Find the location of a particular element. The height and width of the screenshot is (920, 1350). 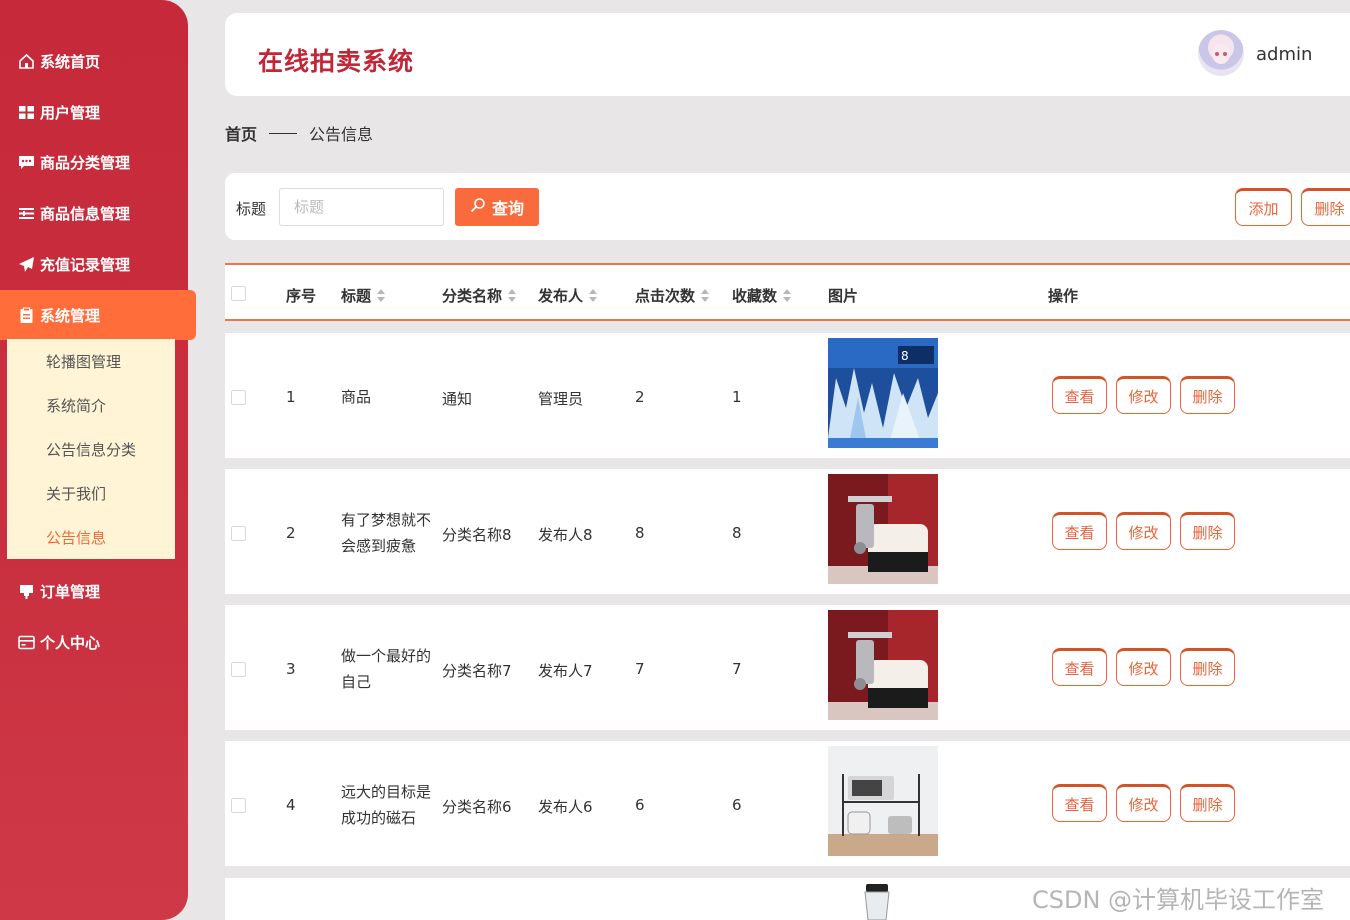

watermark: CSDN @计算机毕设工作室 is located at coordinates (1178, 900).